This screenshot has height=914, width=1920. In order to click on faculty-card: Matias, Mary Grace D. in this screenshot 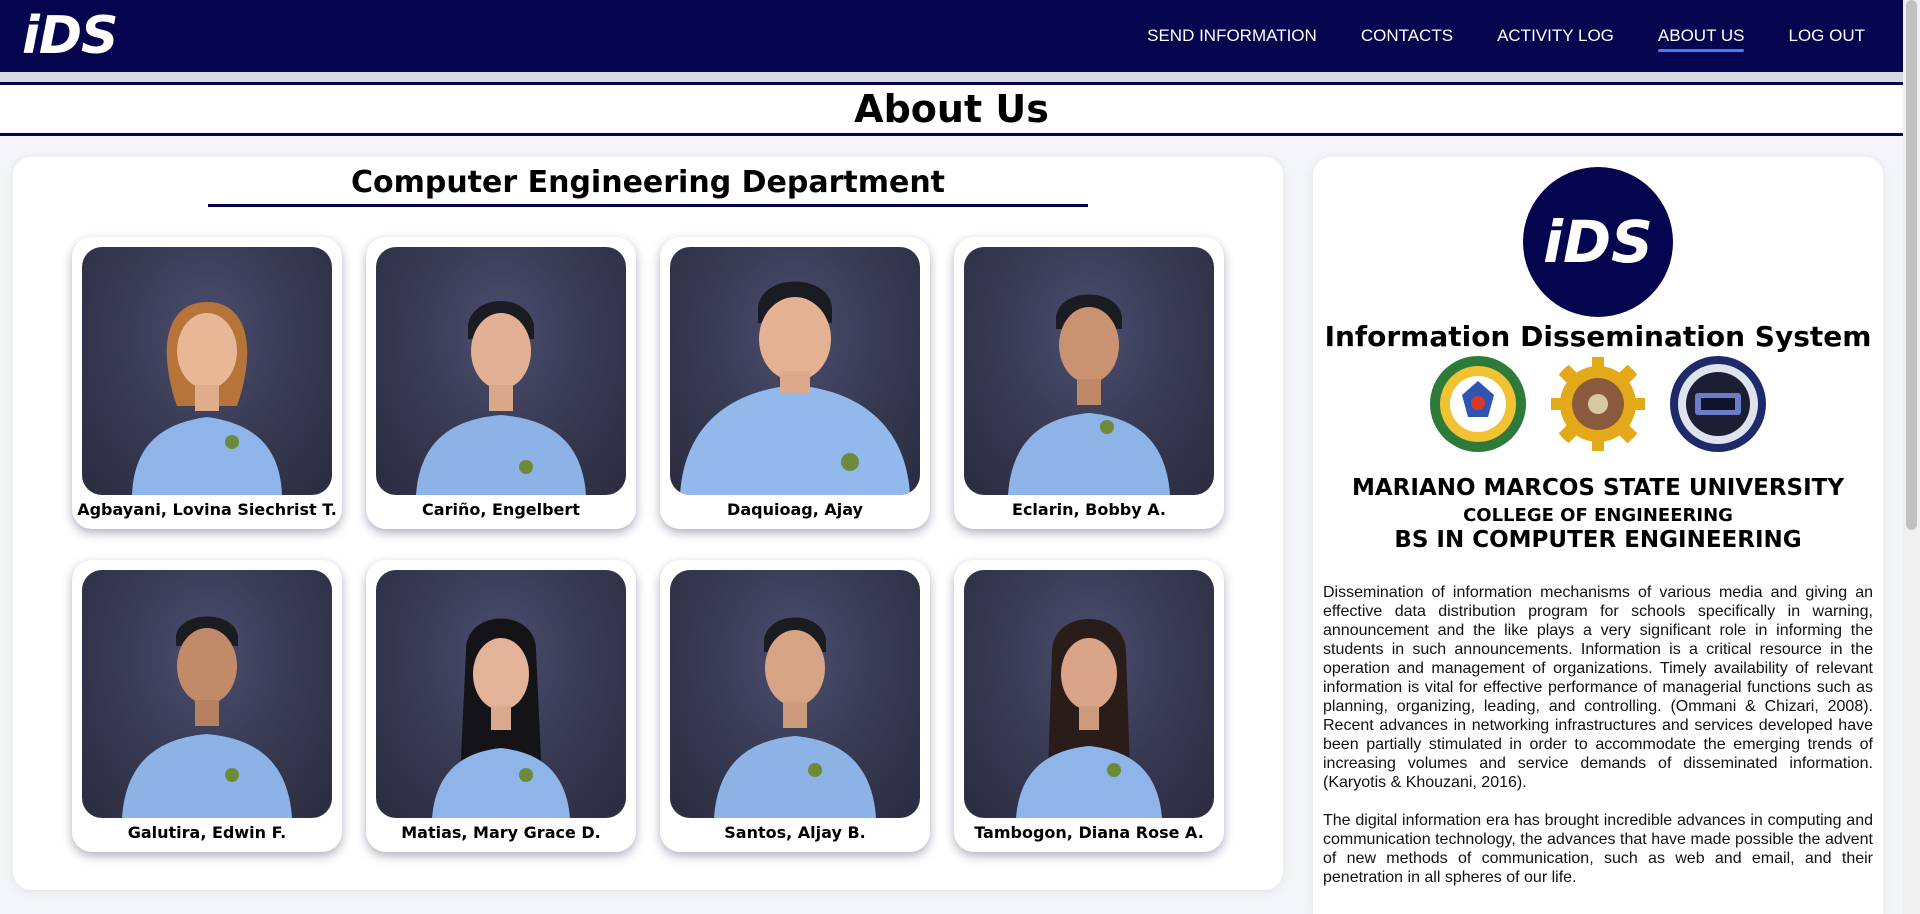, I will do `click(501, 706)`.